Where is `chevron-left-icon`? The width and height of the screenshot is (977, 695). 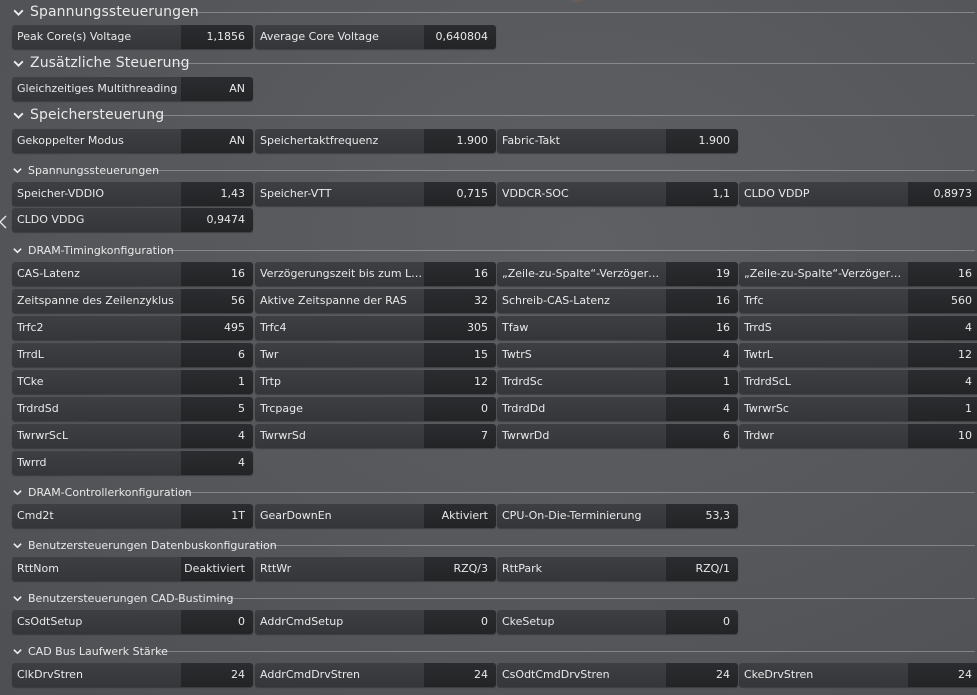
chevron-left-icon is located at coordinates (3, 222).